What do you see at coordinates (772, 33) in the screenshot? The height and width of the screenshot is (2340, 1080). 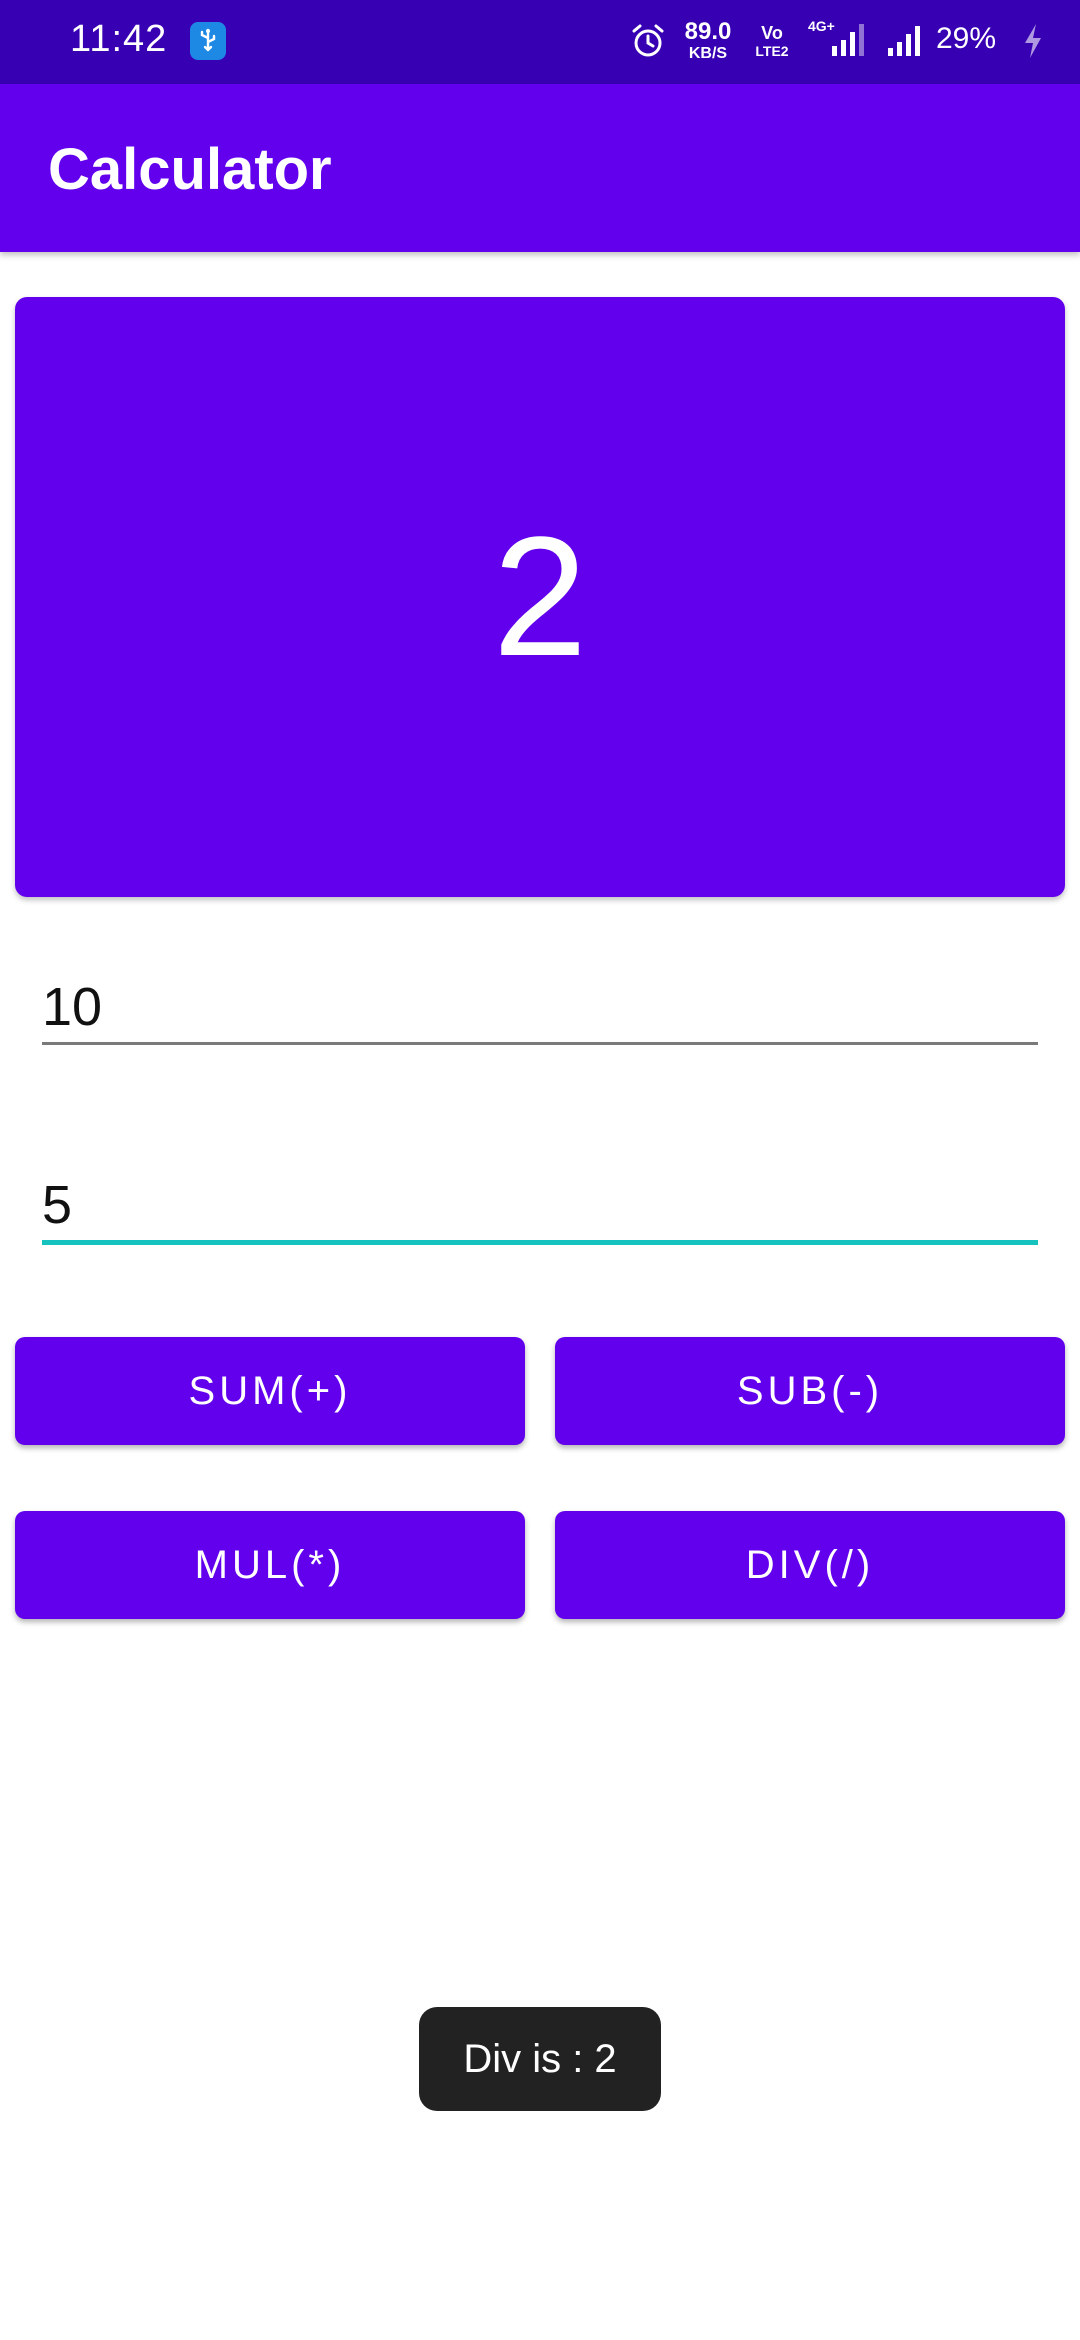 I see `volte-top: Vo` at bounding box center [772, 33].